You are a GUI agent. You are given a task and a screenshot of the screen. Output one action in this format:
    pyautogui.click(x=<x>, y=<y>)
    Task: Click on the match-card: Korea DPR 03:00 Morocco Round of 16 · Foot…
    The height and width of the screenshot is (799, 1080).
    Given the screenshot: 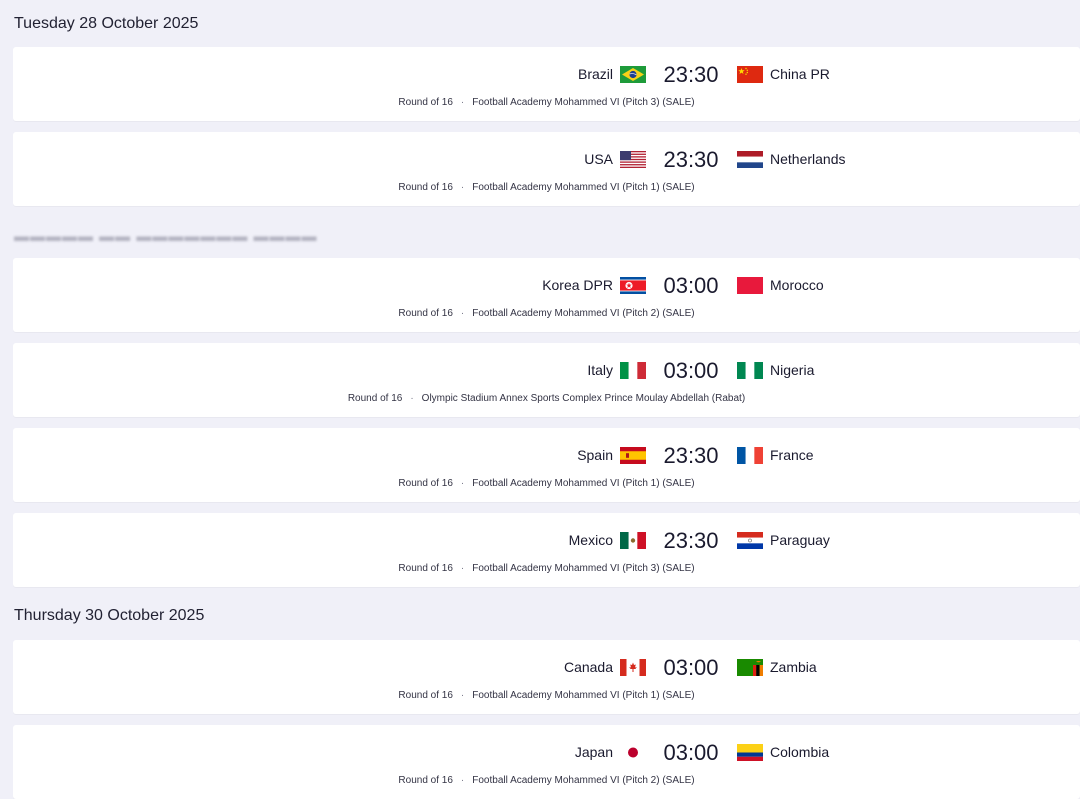 What is the action you would take?
    pyautogui.click(x=546, y=295)
    